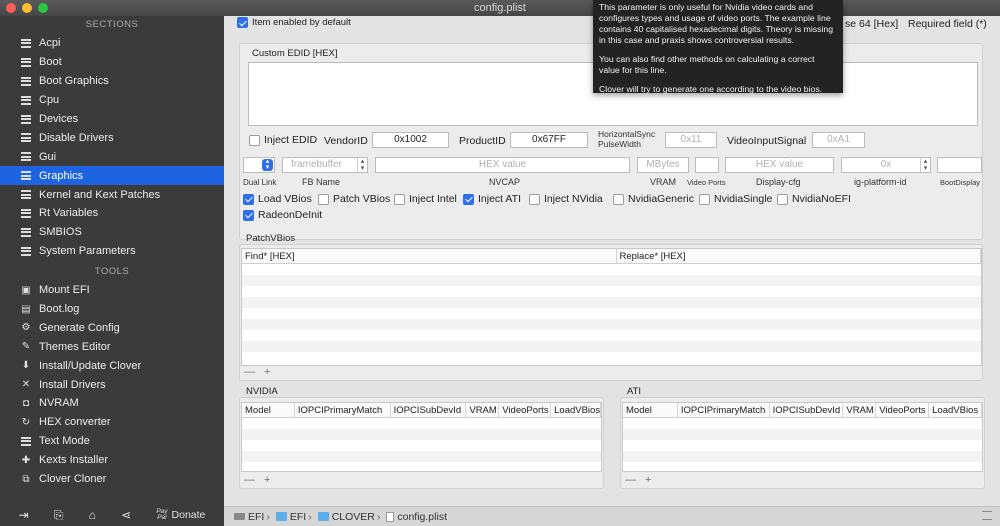  What do you see at coordinates (112, 62) in the screenshot?
I see `sidebar-item-boot: Boot` at bounding box center [112, 62].